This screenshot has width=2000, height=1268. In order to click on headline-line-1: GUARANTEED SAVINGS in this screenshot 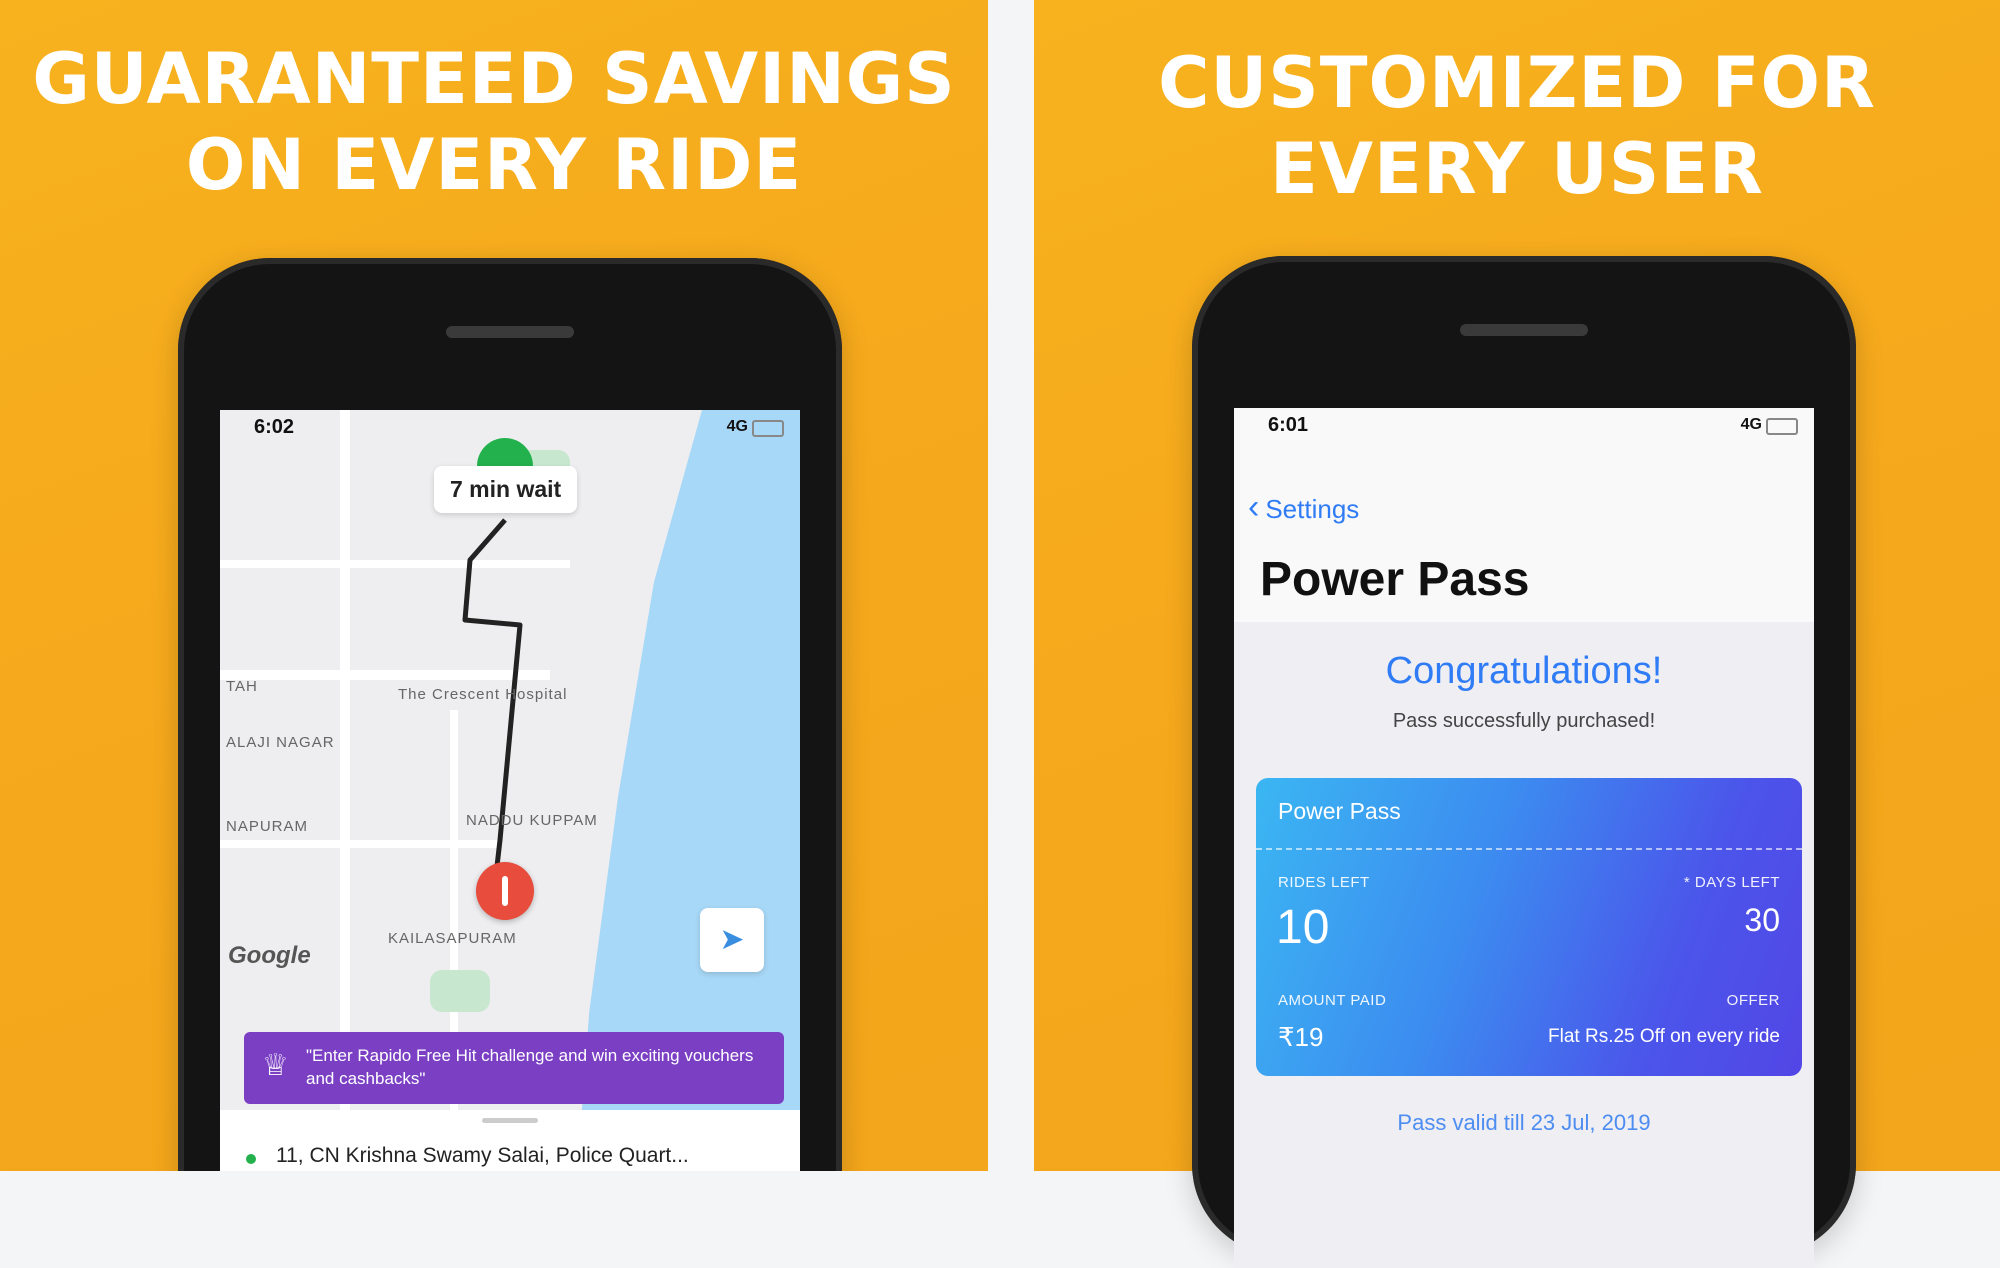, I will do `click(494, 79)`.